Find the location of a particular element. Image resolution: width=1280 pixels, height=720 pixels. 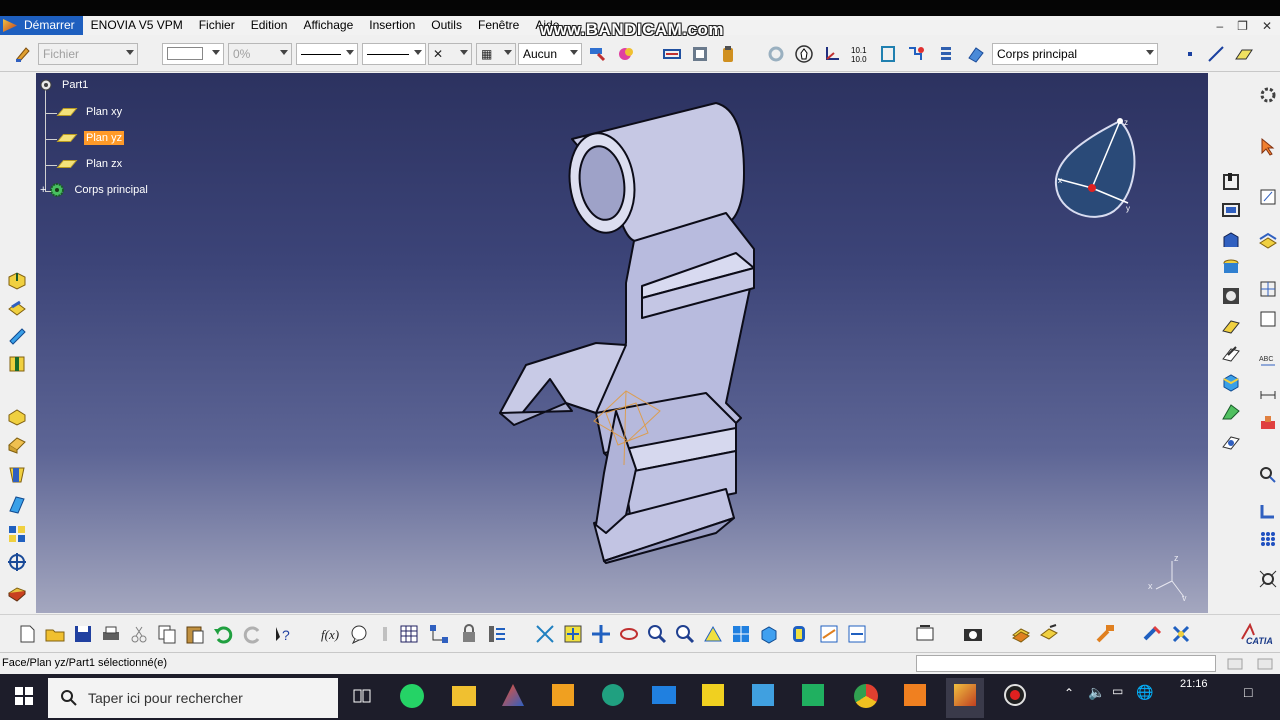

positioned-sketch-icon is located at coordinates (1231, 210).